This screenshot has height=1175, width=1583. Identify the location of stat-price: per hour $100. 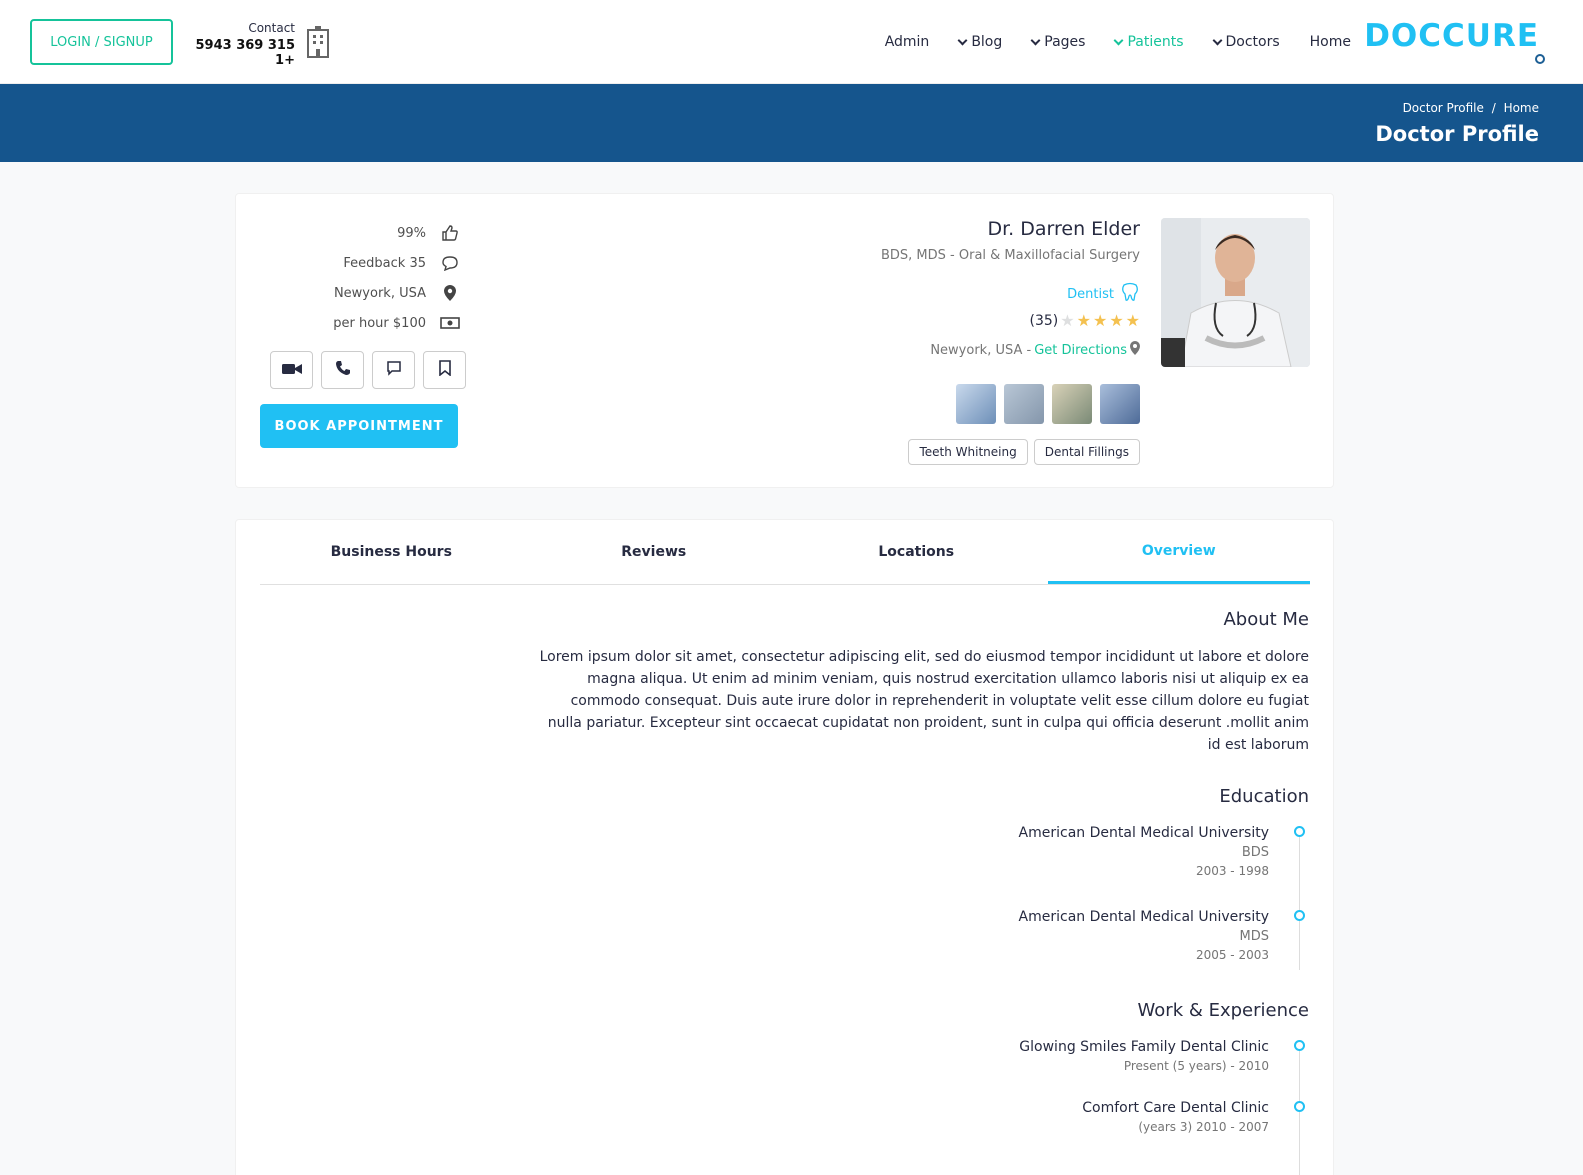
(360, 323).